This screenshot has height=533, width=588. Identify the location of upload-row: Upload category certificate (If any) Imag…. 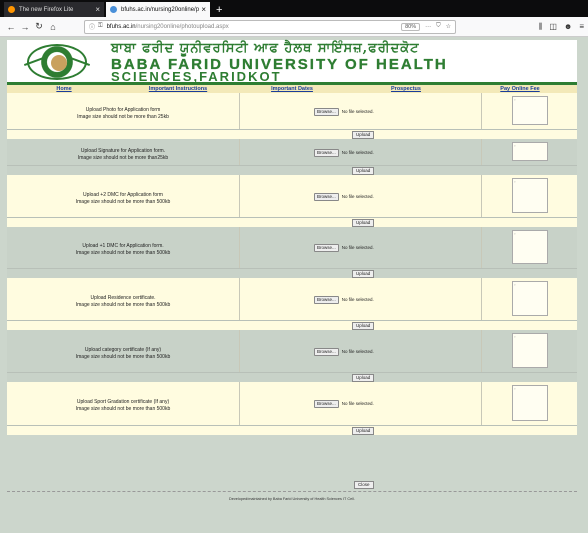
(292, 351).